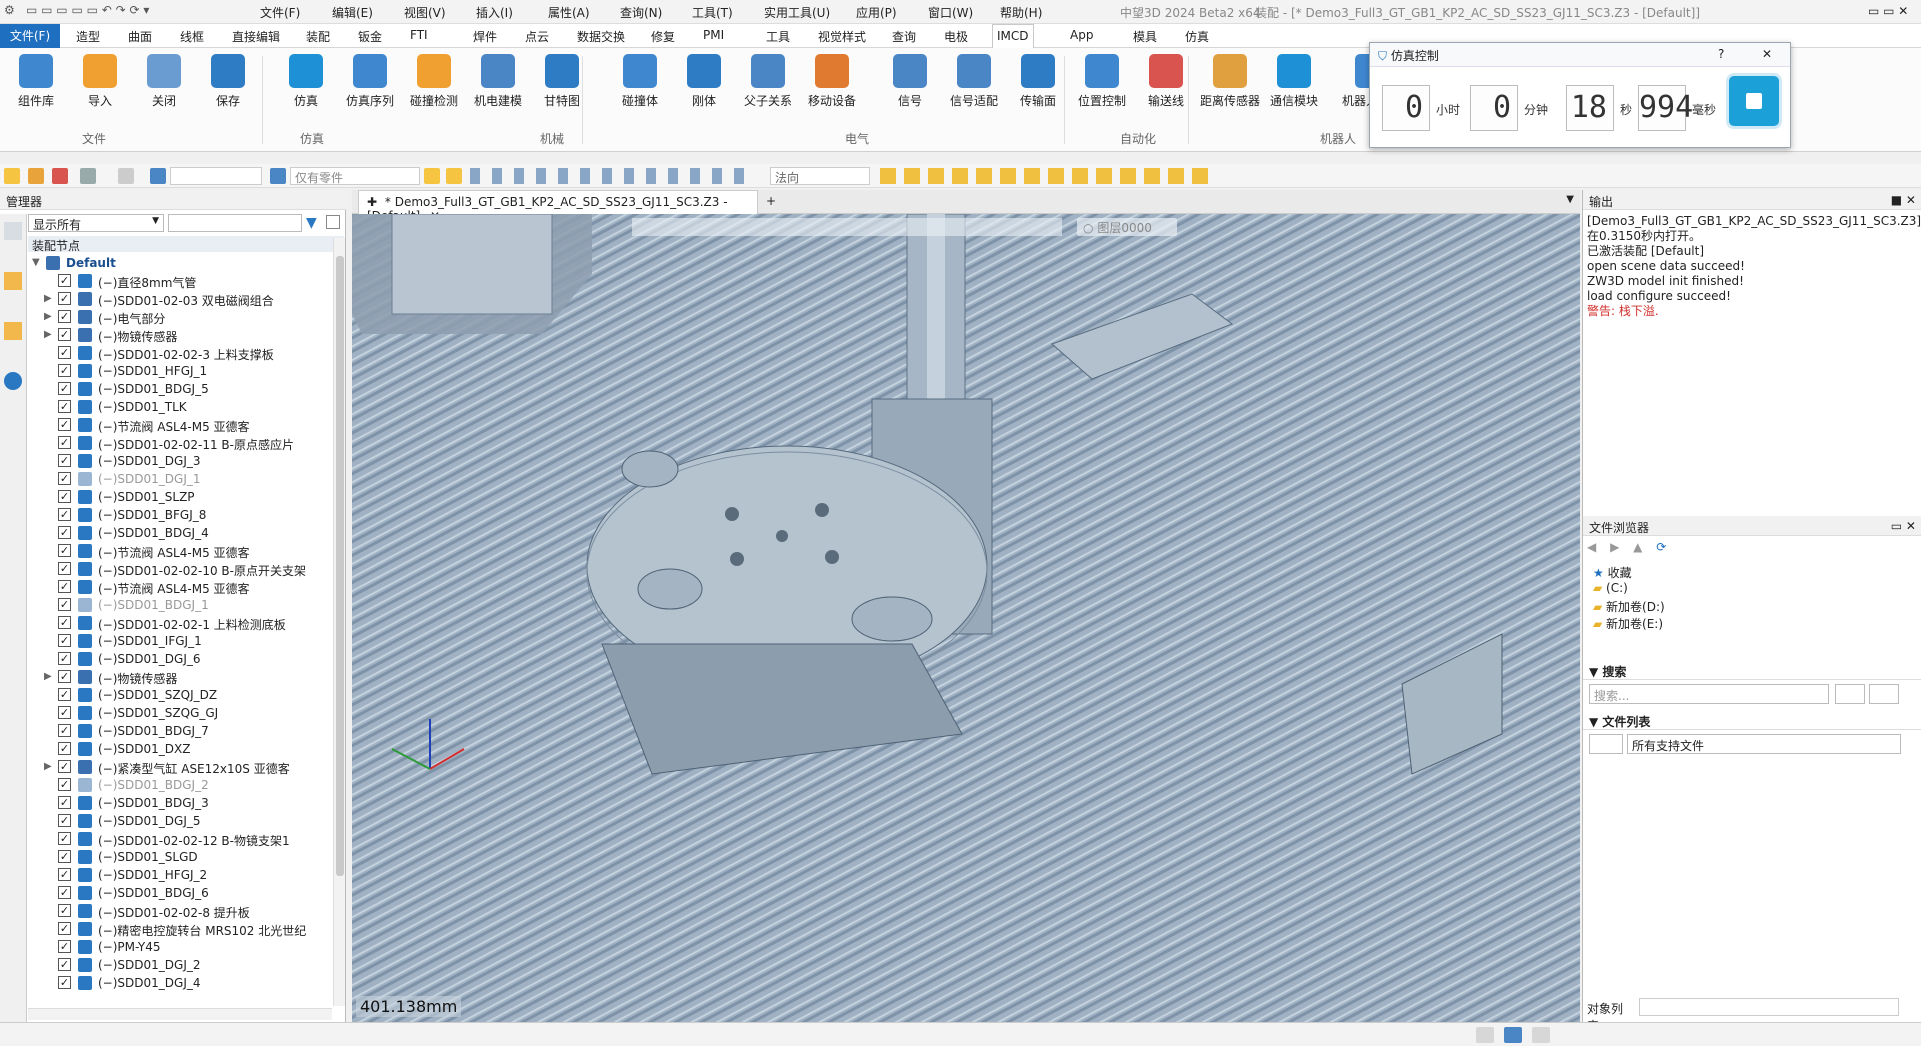  What do you see at coordinates (352, 12) in the screenshot?
I see `menu-item: 编辑(E)` at bounding box center [352, 12].